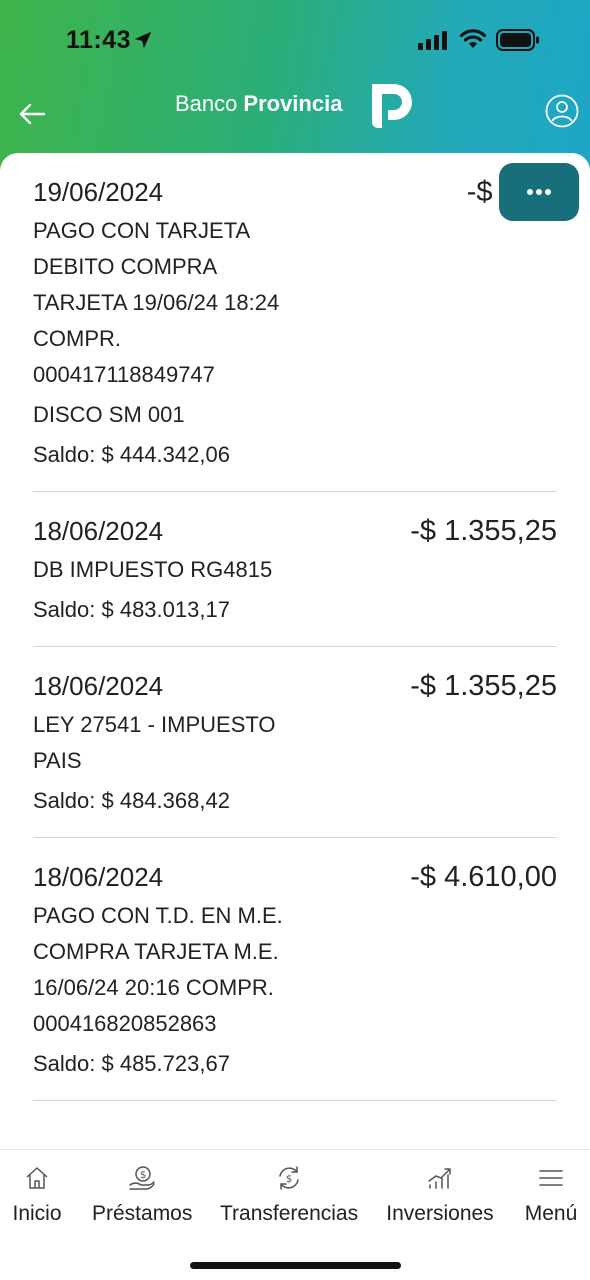 The height and width of the screenshot is (1280, 590). Describe the element at coordinates (131, 454) in the screenshot. I see `transaction-balance: Saldo: $ 444.342,06` at that location.